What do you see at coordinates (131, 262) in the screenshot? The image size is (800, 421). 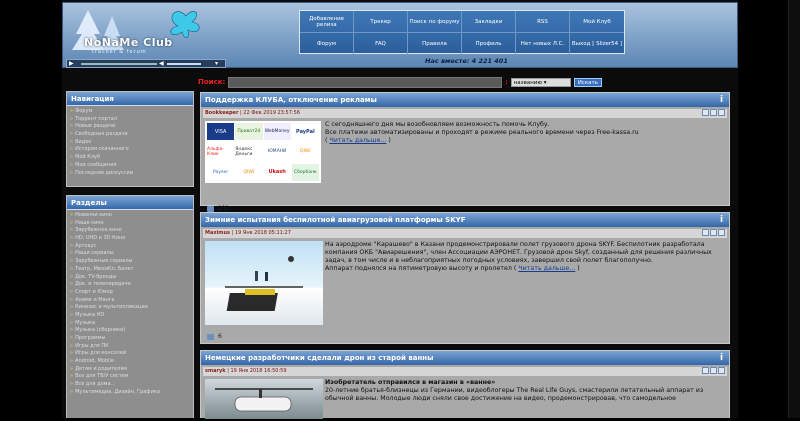 I see `section-item: Зарубежные сериалы` at bounding box center [131, 262].